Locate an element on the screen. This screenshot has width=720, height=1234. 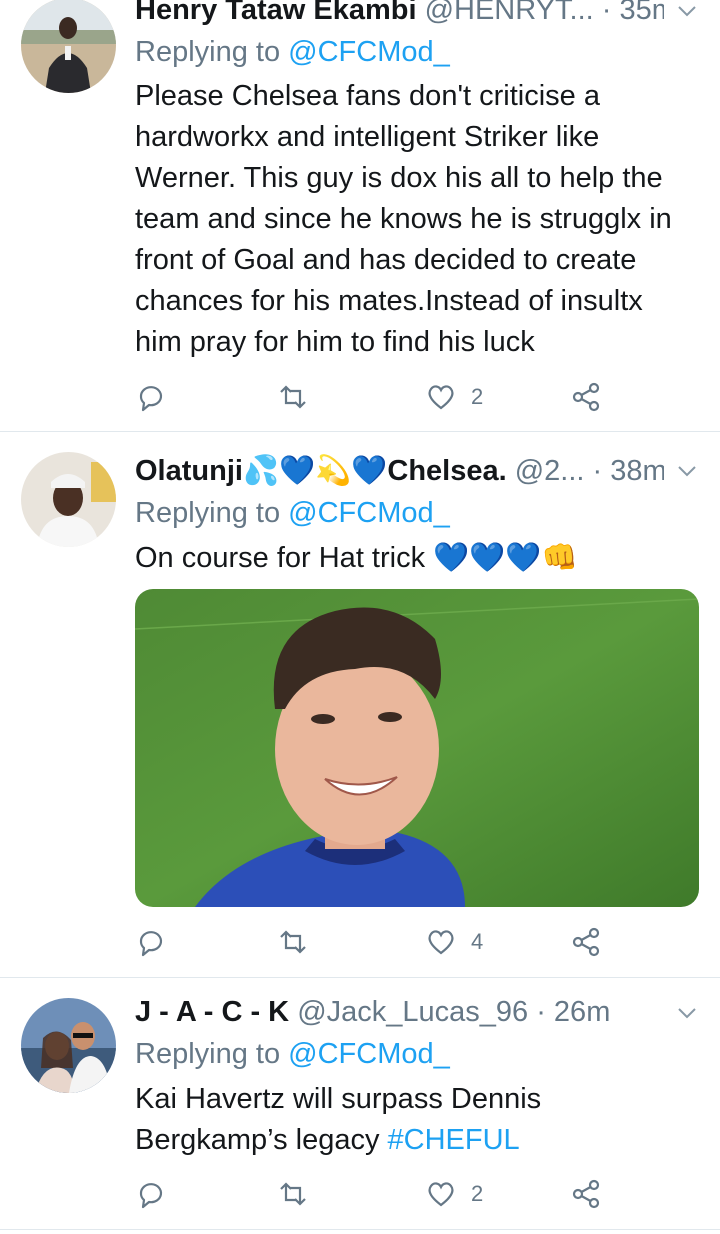
text-line: him pray for him to find his luck is located at coordinates (335, 342).